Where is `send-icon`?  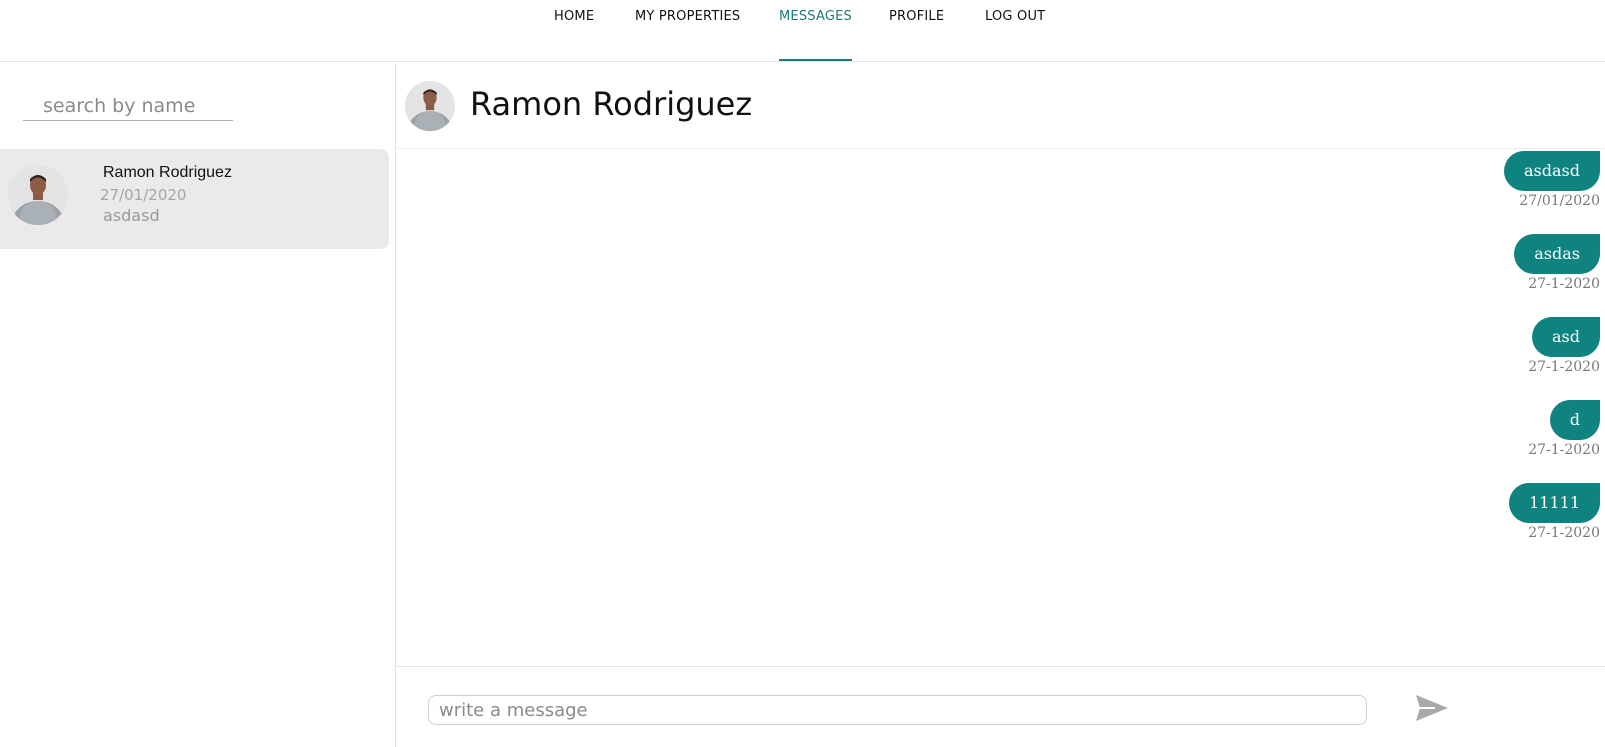
send-icon is located at coordinates (1432, 707).